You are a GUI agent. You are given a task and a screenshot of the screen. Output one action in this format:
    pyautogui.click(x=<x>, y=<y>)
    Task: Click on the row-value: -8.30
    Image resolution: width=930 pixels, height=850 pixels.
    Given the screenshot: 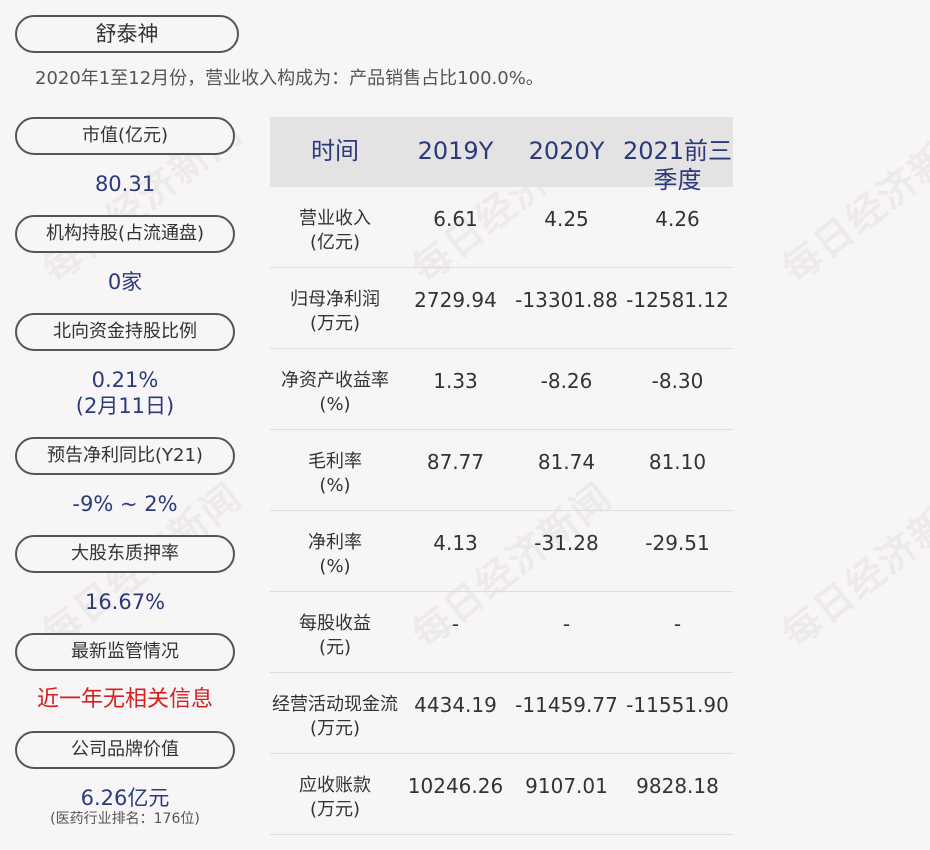 What is the action you would take?
    pyautogui.click(x=677, y=381)
    